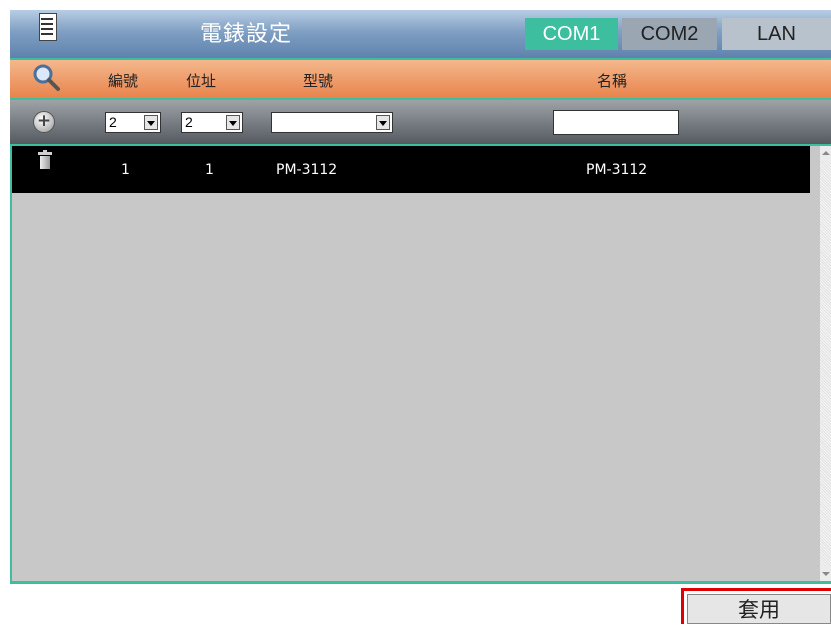 The height and width of the screenshot is (625, 831). Describe the element at coordinates (420, 34) in the screenshot. I see `title-bar: 電錶設定 COM1 COM2 LAN` at that location.